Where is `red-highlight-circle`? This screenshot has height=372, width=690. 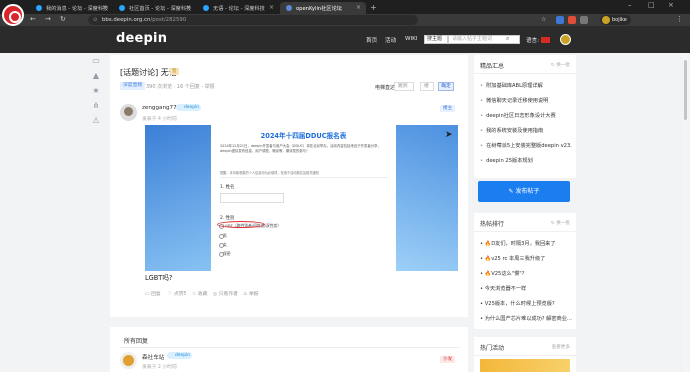
red-highlight-circle is located at coordinates (241, 224).